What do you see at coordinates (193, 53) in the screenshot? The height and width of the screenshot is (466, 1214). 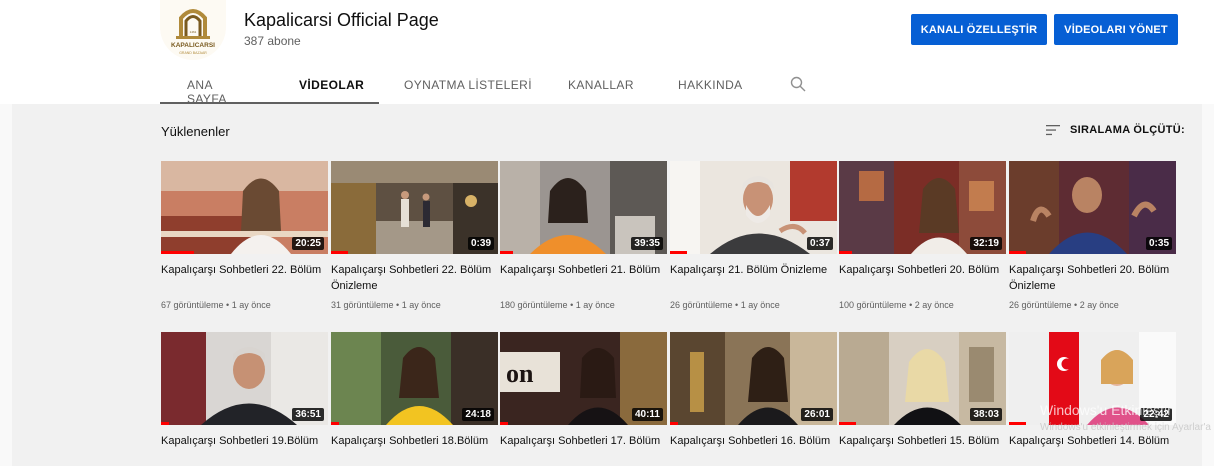 I see `logo-sub: GRAND BAZAAR` at bounding box center [193, 53].